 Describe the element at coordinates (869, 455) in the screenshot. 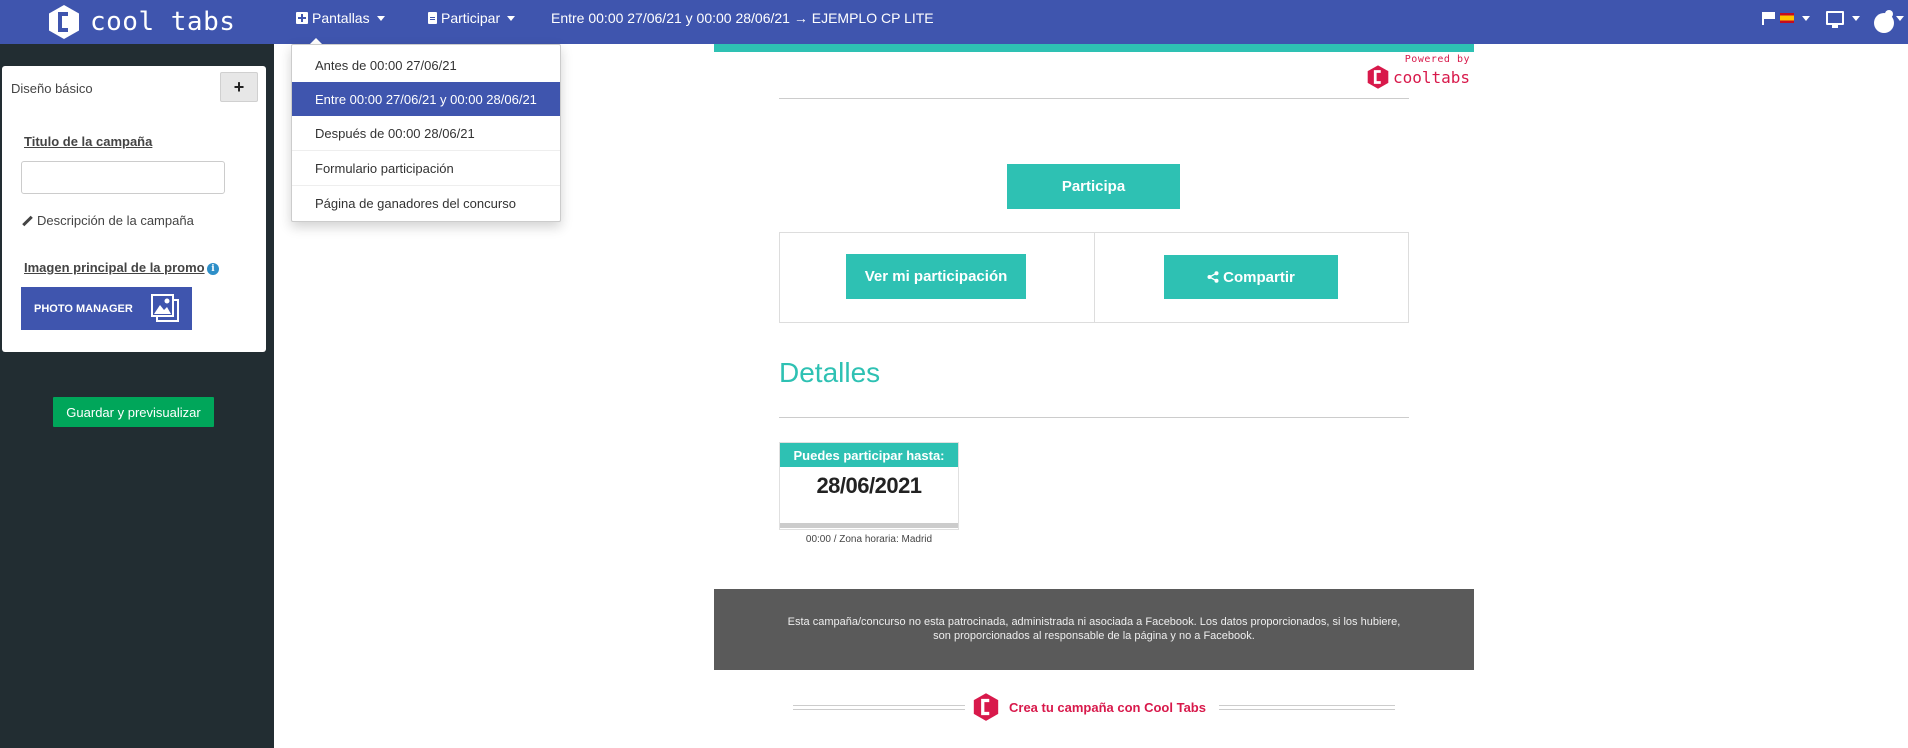

I see `deadline-header: Puedes participar hasta:` at that location.